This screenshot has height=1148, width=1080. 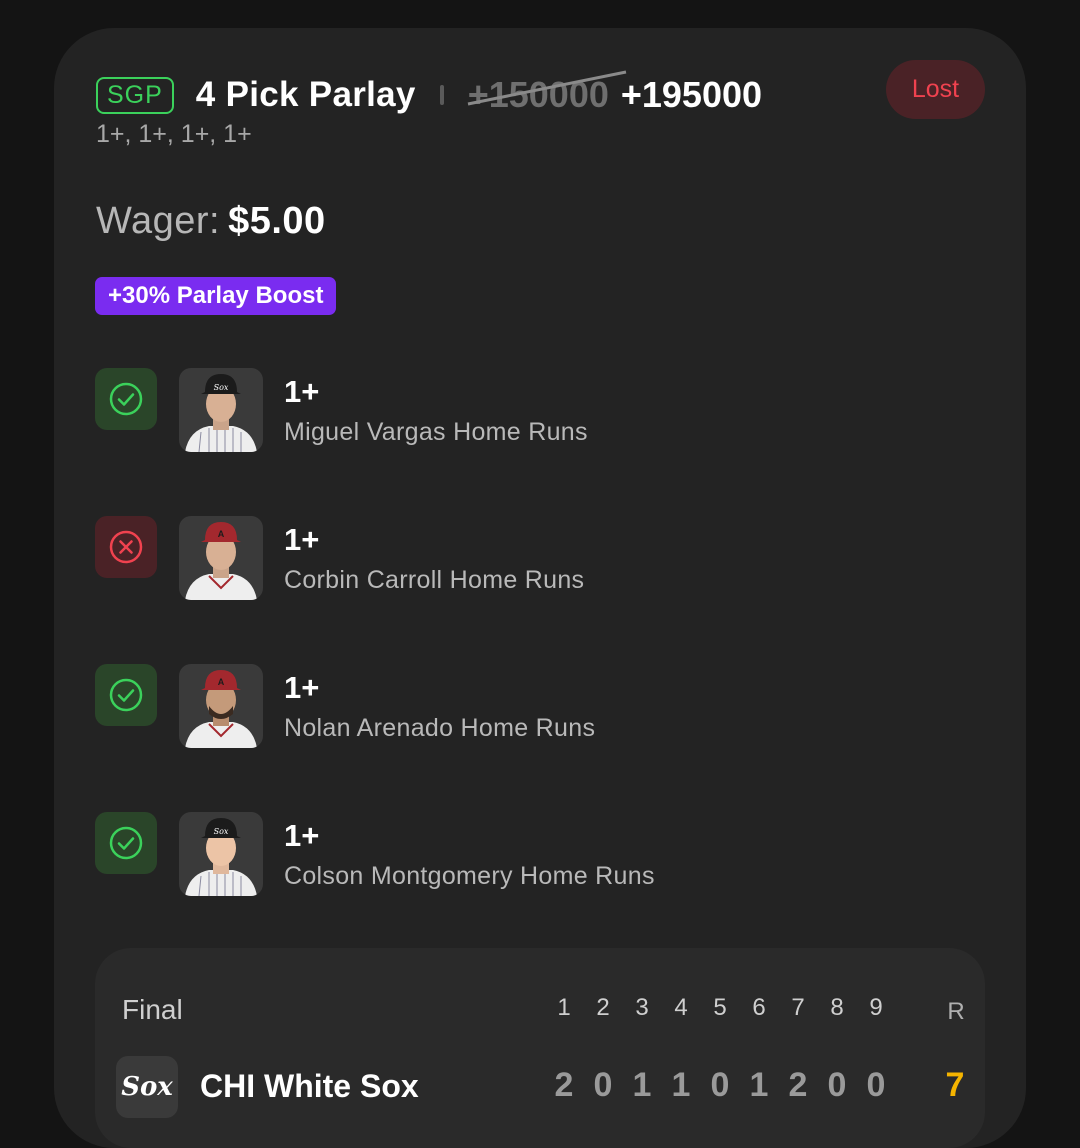 What do you see at coordinates (547, 88) in the screenshot?
I see `strikethrough-line` at bounding box center [547, 88].